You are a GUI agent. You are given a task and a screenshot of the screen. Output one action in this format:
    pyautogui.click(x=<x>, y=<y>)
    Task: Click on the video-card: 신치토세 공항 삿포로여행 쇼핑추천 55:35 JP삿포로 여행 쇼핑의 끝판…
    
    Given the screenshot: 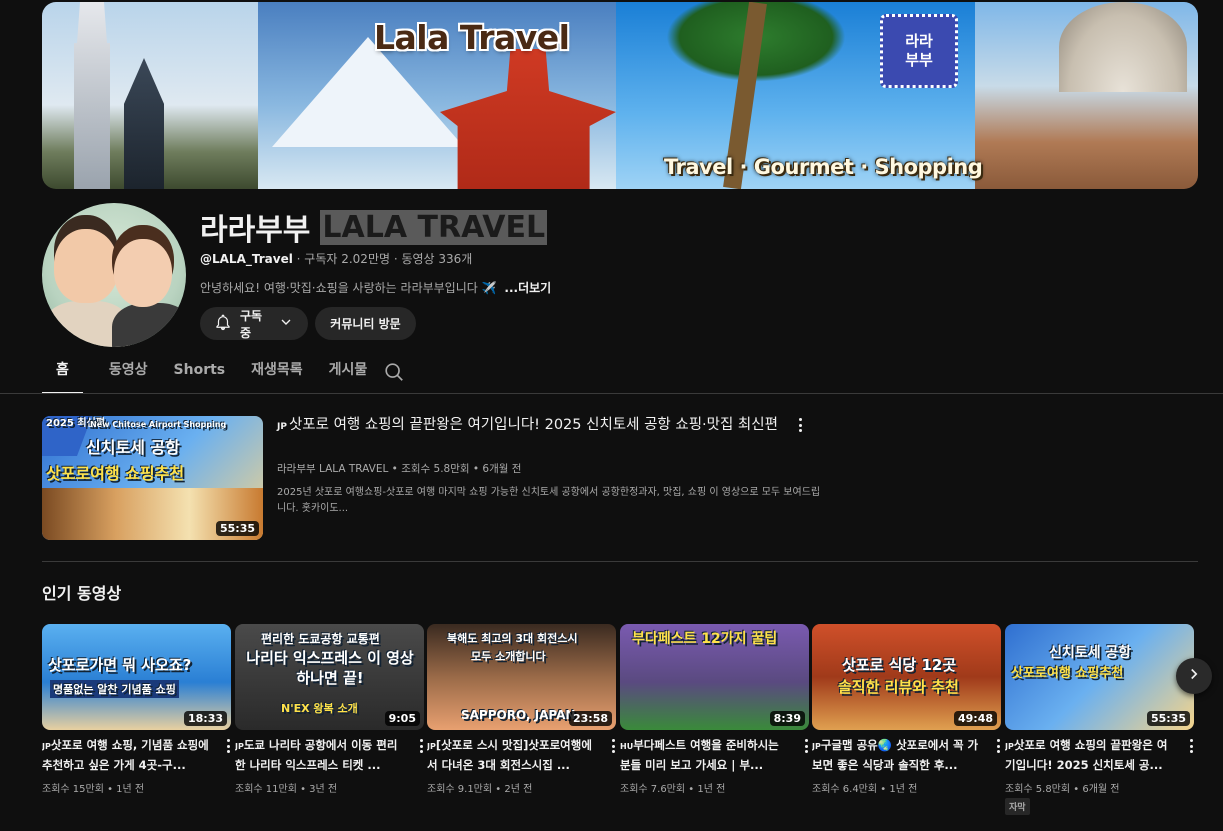 What is the action you would take?
    pyautogui.click(x=1099, y=719)
    